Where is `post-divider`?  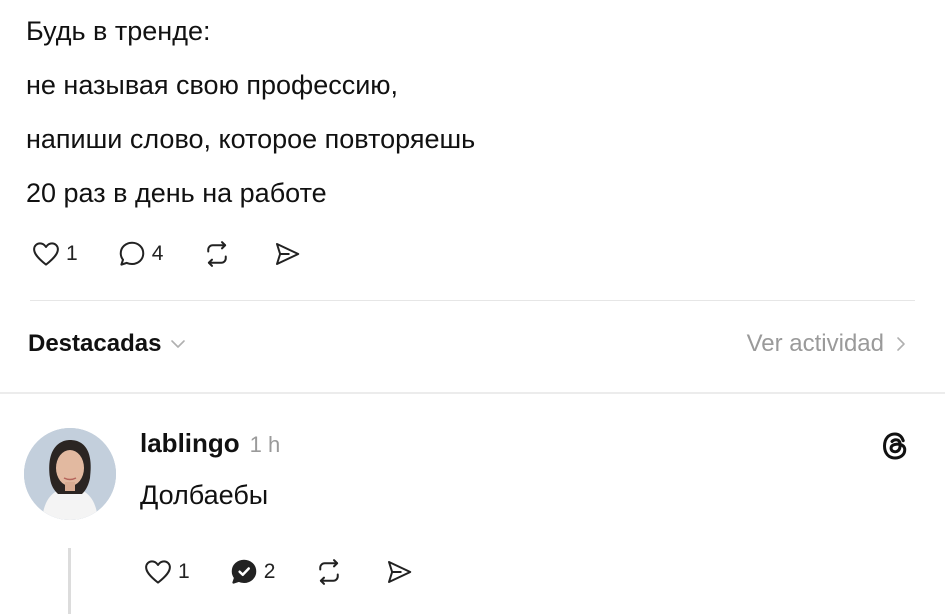
post-divider is located at coordinates (472, 300).